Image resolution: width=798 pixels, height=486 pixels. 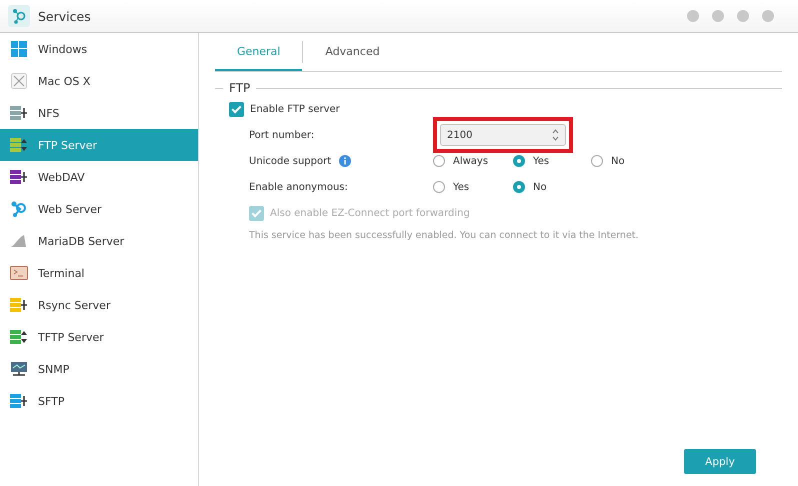 What do you see at coordinates (19, 16) in the screenshot?
I see `app-icon` at bounding box center [19, 16].